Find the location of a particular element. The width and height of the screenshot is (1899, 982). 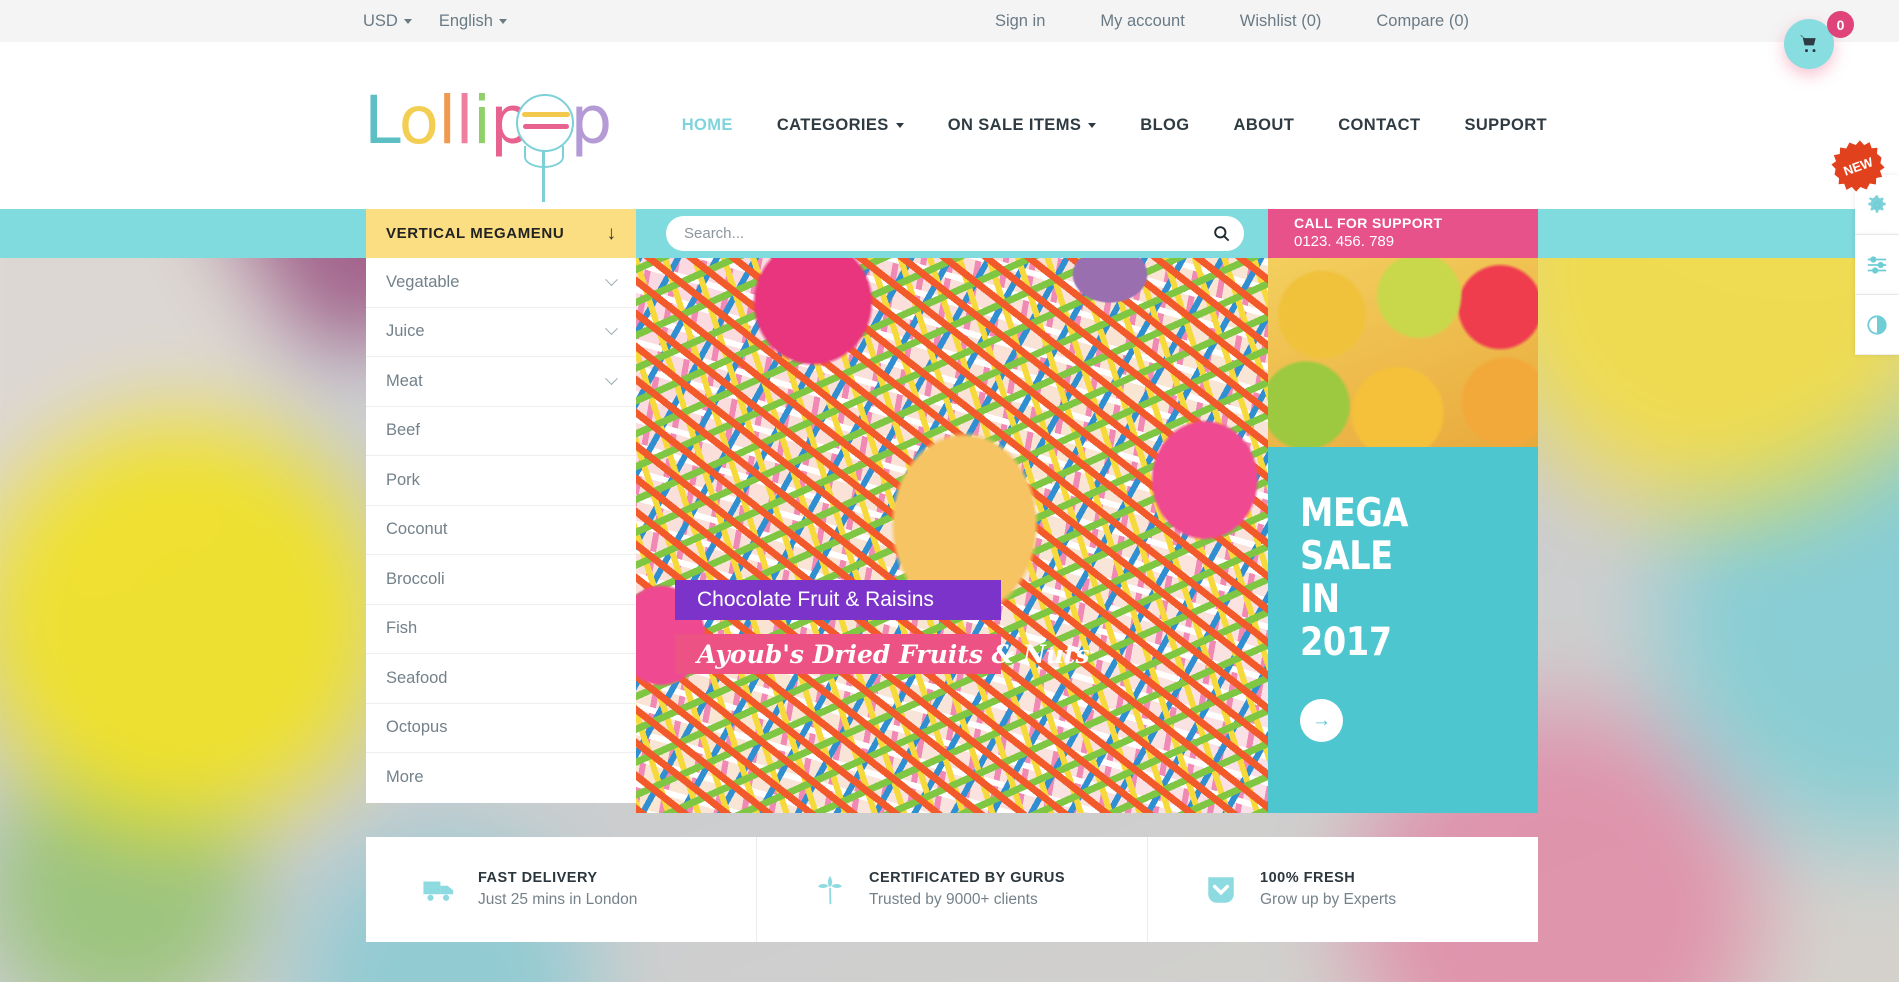

feature-text: FAST DELIVERY Just 25 mins in London is located at coordinates (557, 889).